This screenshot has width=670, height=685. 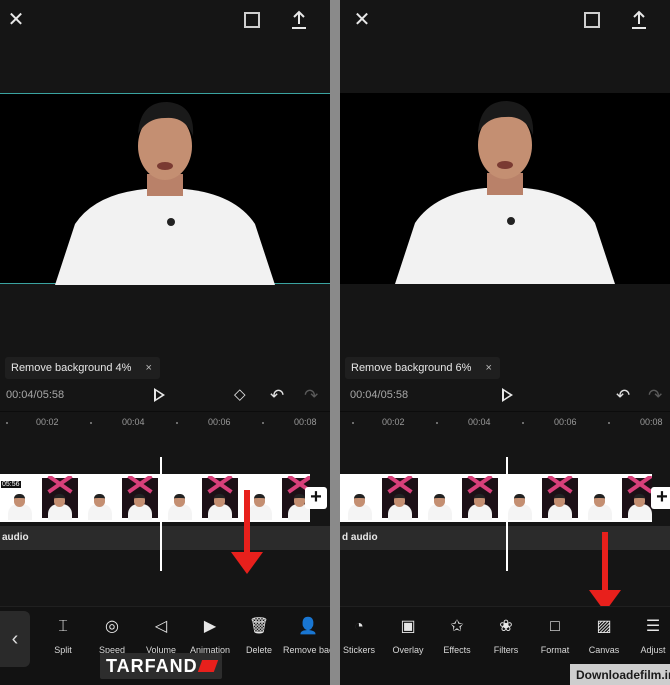 What do you see at coordinates (408, 650) in the screenshot?
I see `tool-label: Overlay` at bounding box center [408, 650].